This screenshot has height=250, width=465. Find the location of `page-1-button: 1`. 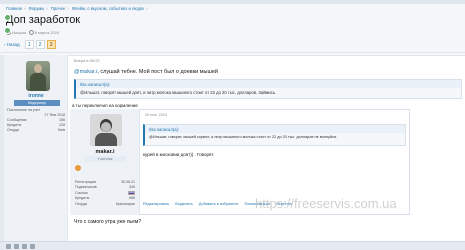

page-1-button: 1 is located at coordinates (29, 44).